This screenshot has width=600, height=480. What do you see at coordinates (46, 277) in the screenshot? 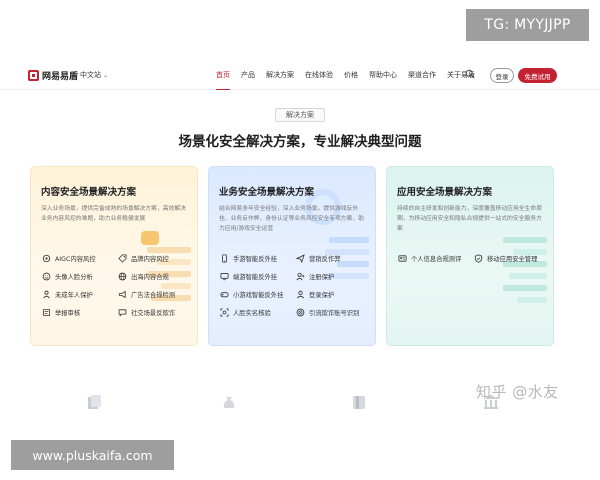
I see `face-icon` at bounding box center [46, 277].